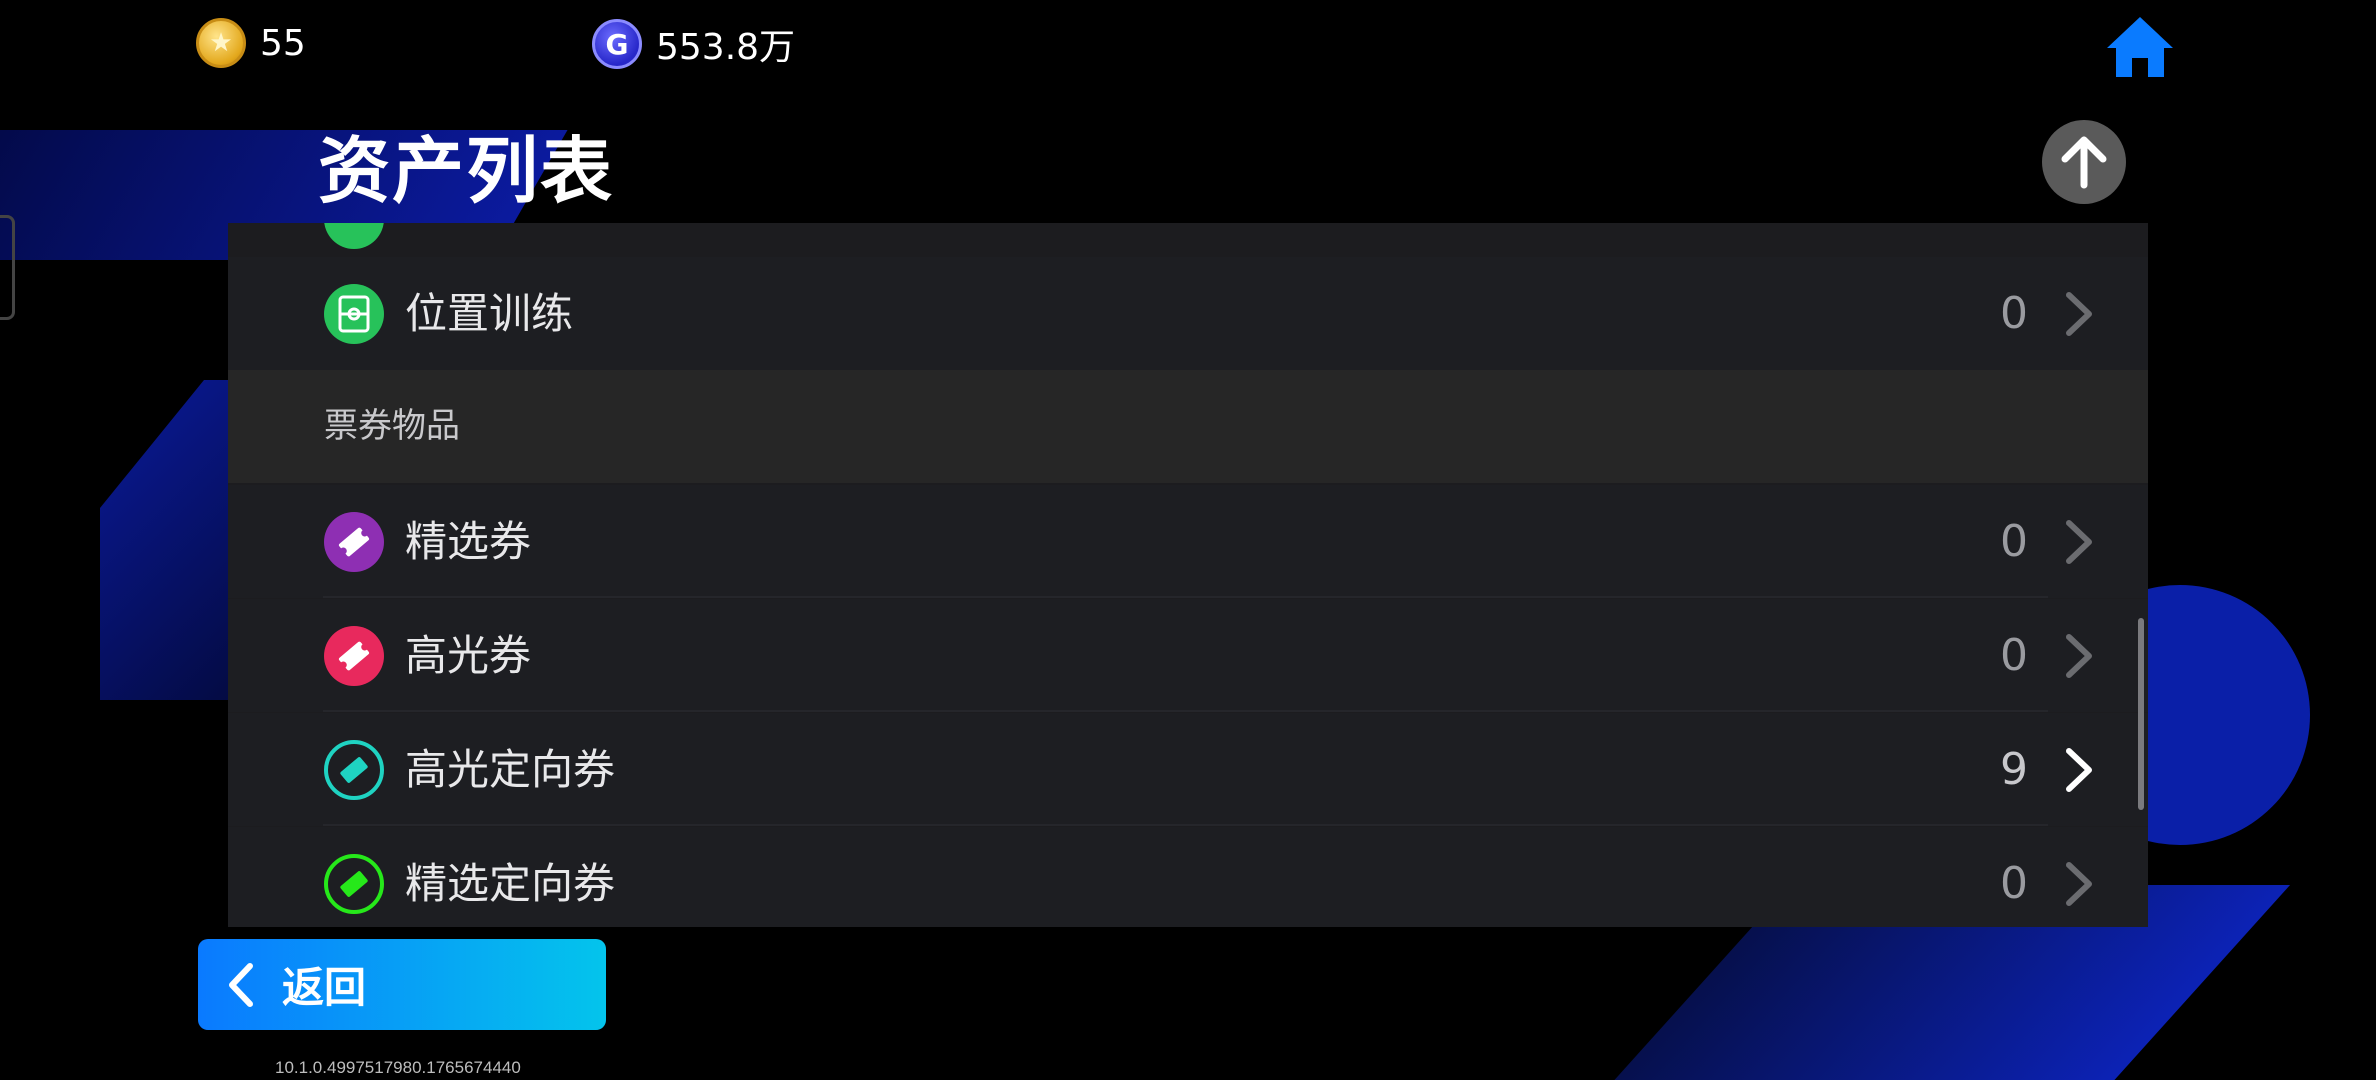  I want to click on list-item-label: 高光券, so click(468, 655).